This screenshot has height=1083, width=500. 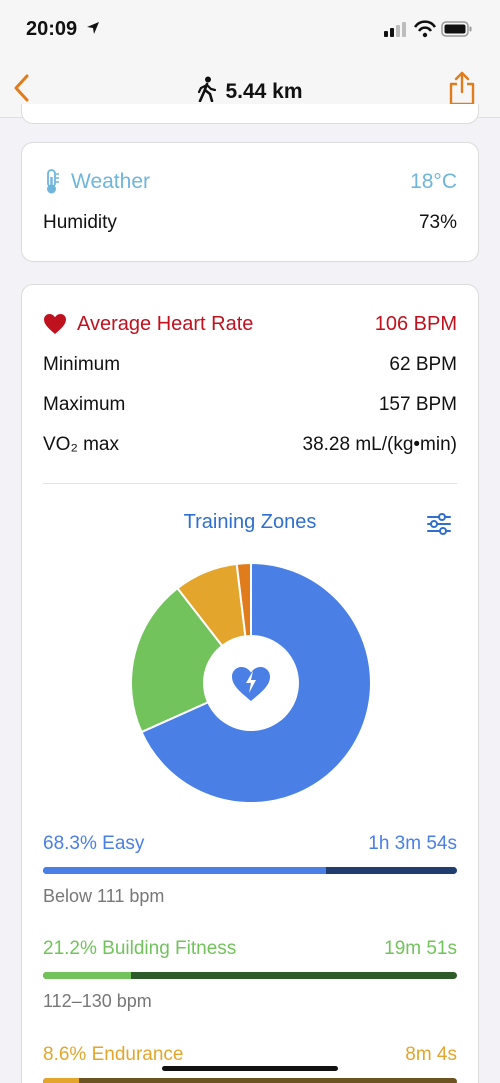 I want to click on heart-row-value: 38.28 mL/(kg•min), so click(x=380, y=444).